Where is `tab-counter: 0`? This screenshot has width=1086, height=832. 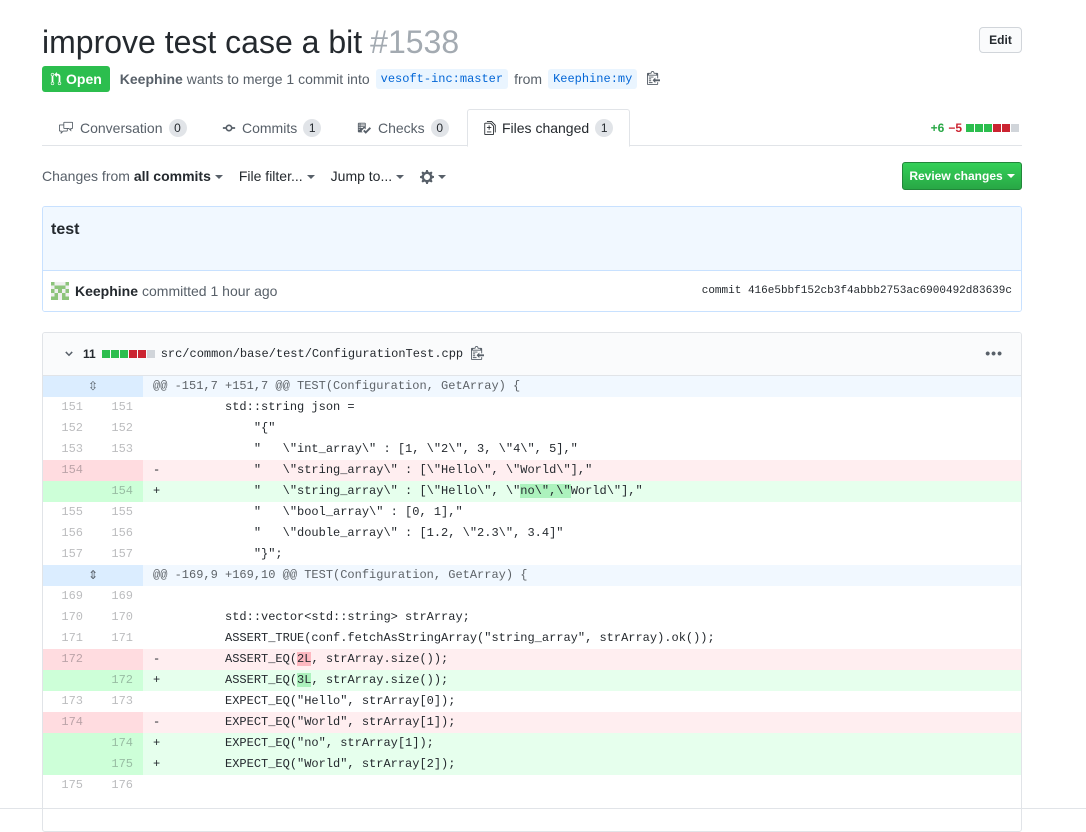
tab-counter: 0 is located at coordinates (439, 127).